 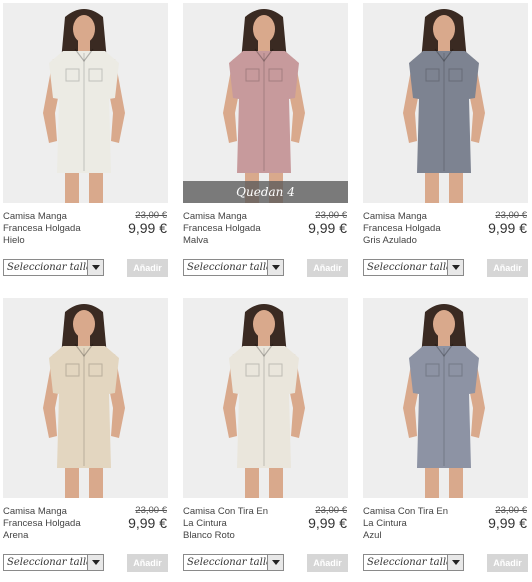 What do you see at coordinates (49, 524) in the screenshot?
I see `product-name: Camisa Manga Francesa Holgada Arena` at bounding box center [49, 524].